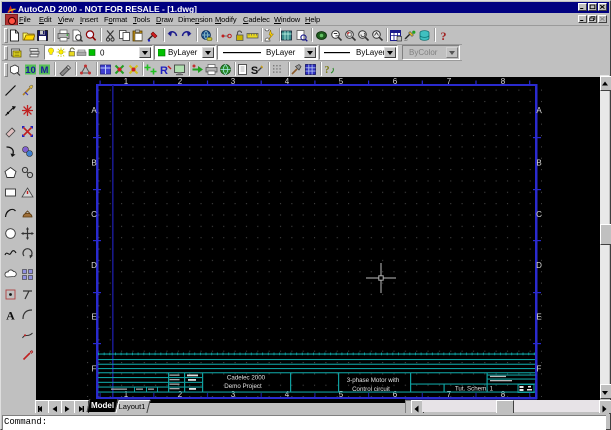 Image resolution: width=611 pixels, height=430 pixels. Describe the element at coordinates (373, 380) in the screenshot. I see `svg-text: 3-phase Motor with` at that location.